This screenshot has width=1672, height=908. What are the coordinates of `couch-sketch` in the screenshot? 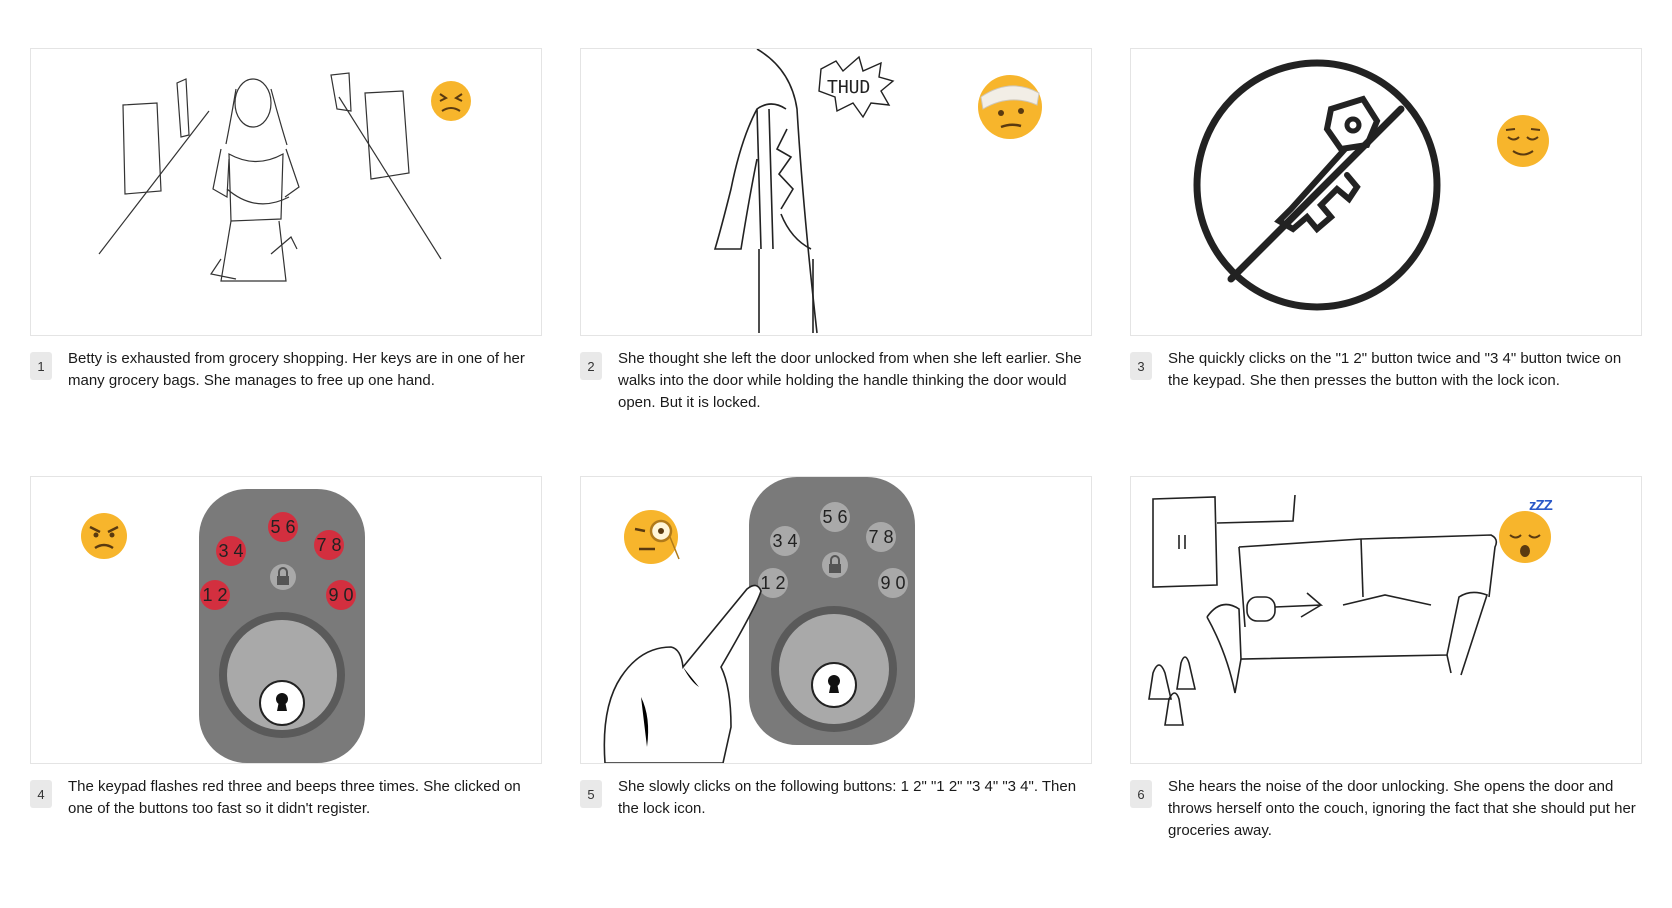 It's located at (1323, 610).